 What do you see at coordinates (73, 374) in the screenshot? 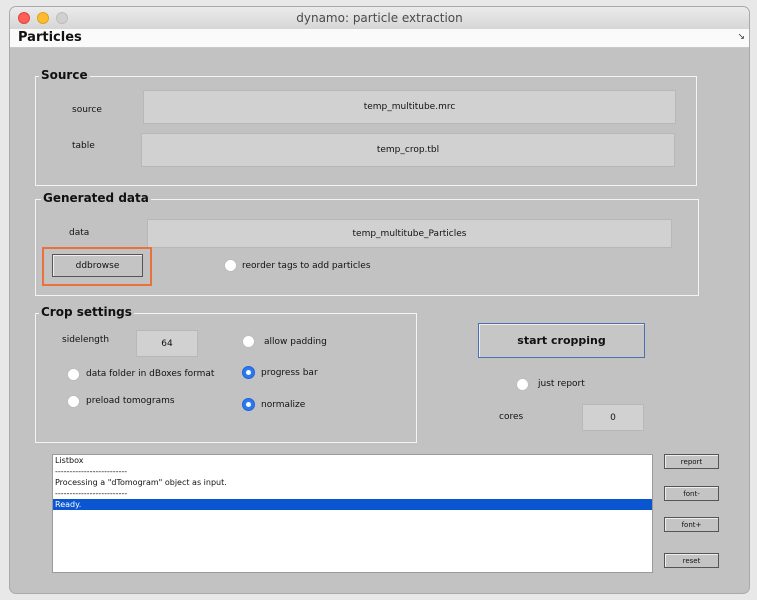
I see `data-folder-radio` at bounding box center [73, 374].